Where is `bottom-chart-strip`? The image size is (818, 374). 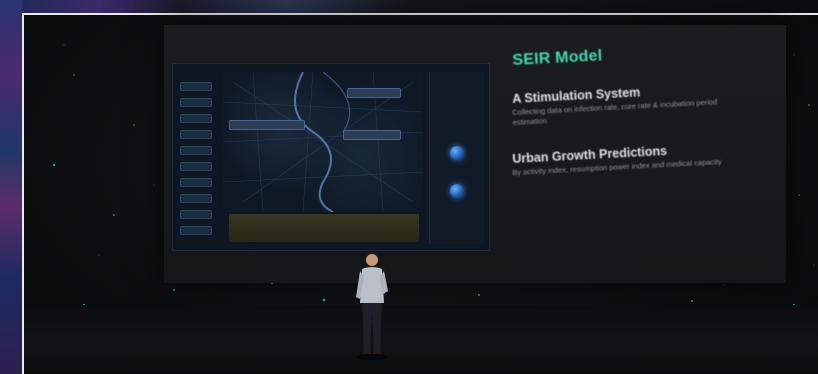
bottom-chart-strip is located at coordinates (324, 228).